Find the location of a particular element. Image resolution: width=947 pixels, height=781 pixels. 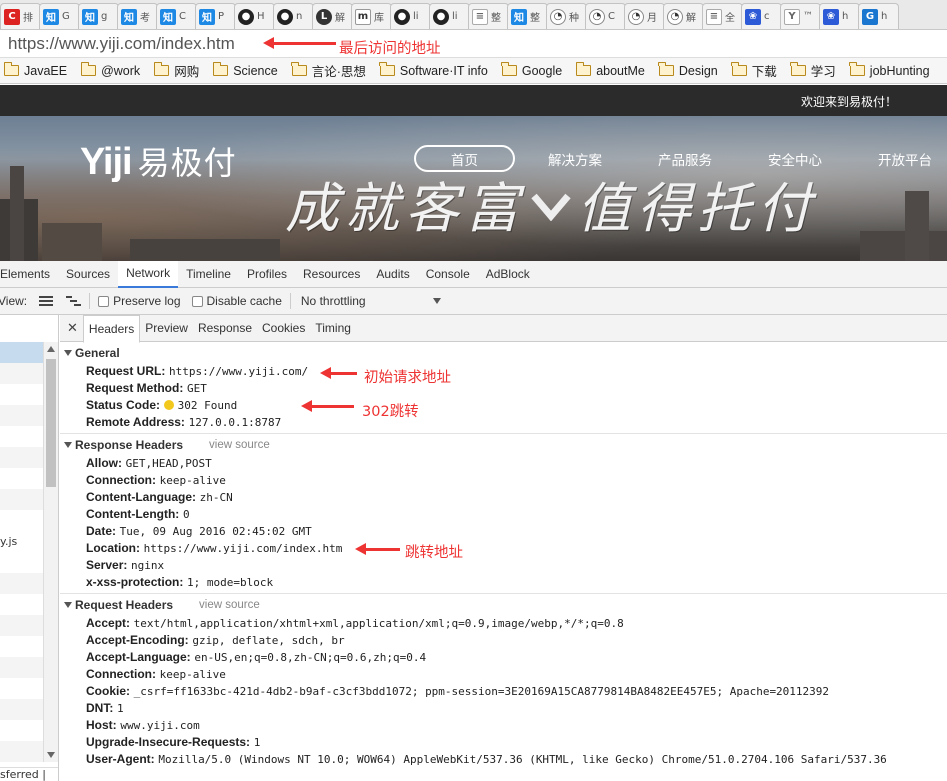

browser-tab: m库 is located at coordinates (371, 16).